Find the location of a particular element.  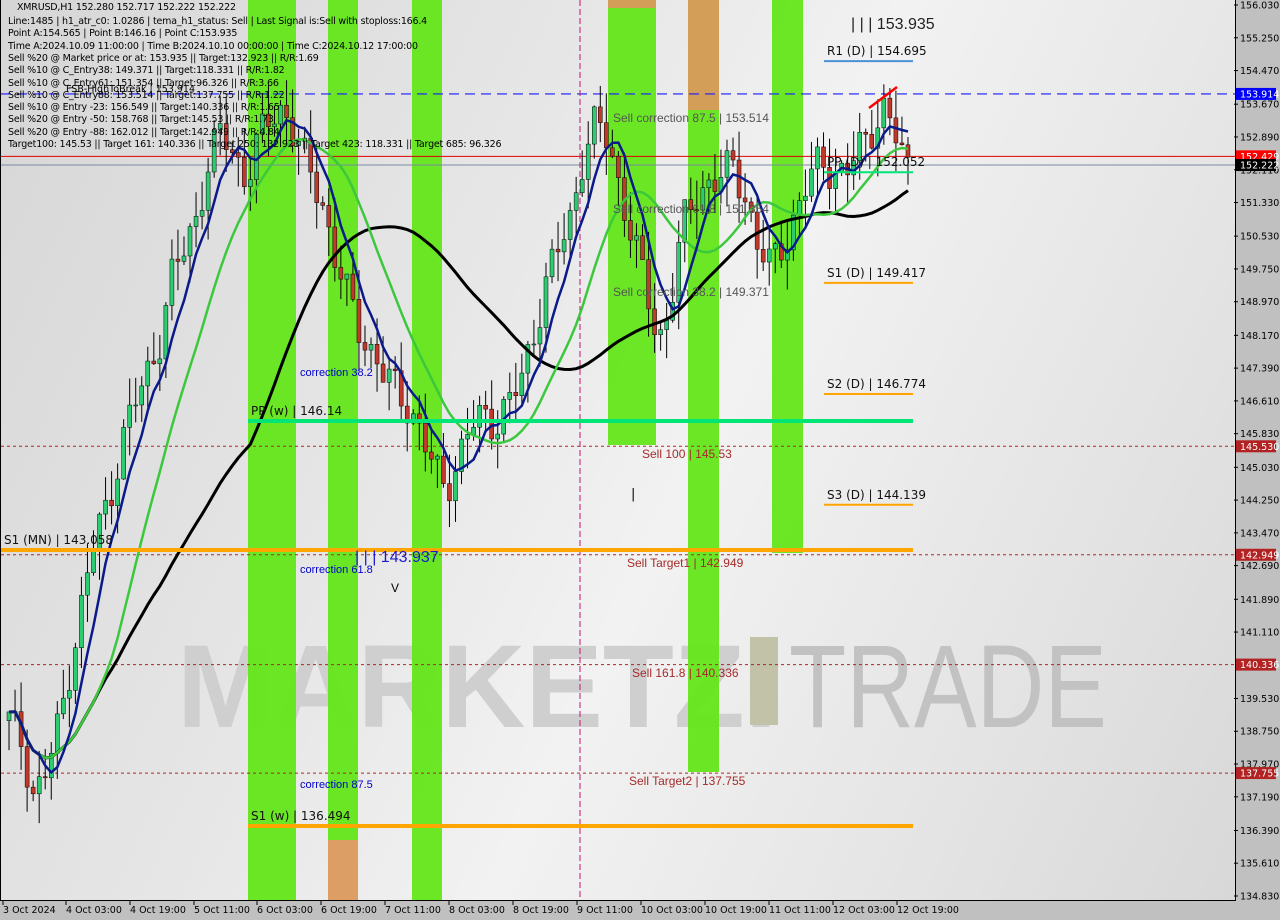

x-tick-label: 12 Oct 03:00 is located at coordinates (864, 910).